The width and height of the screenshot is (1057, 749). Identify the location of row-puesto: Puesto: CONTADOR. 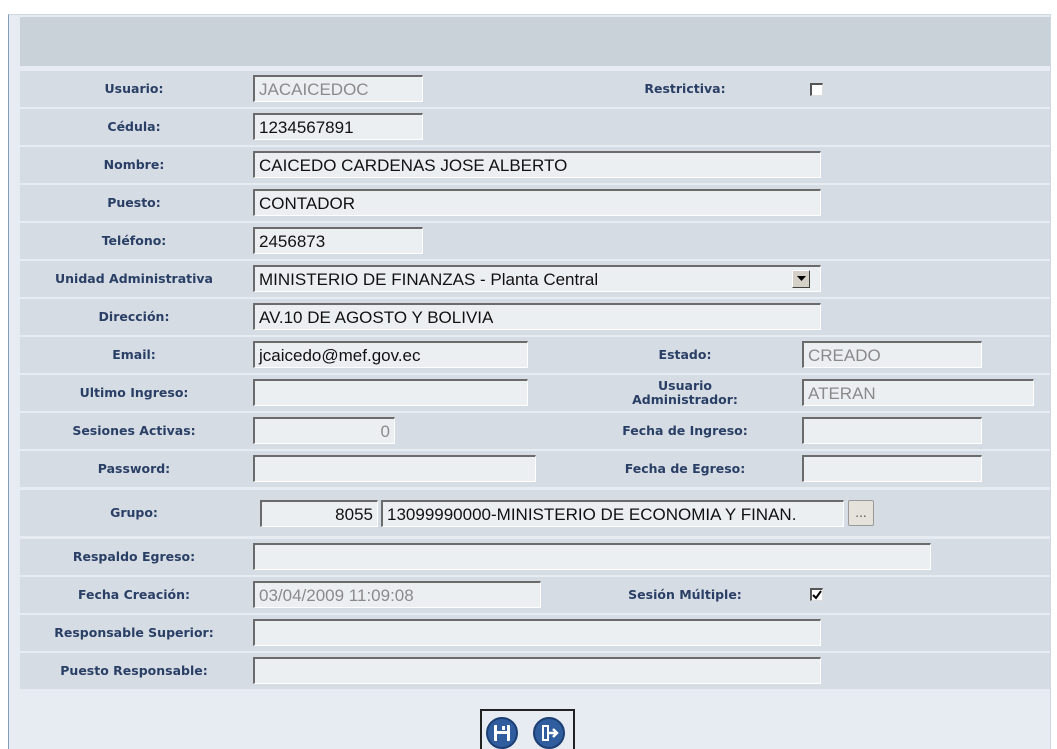
(535, 203).